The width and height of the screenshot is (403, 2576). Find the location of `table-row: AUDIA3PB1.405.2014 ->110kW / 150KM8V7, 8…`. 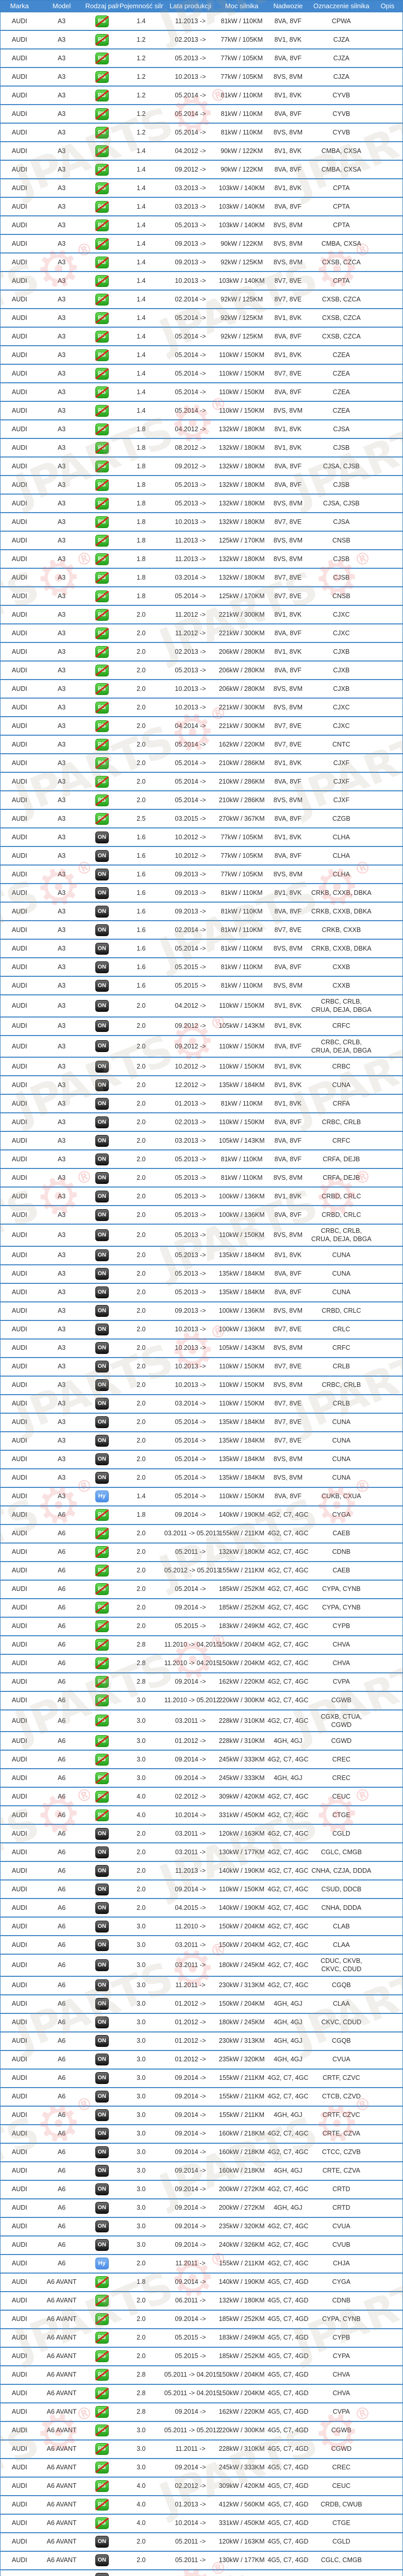

table-row: AUDIA3PB1.405.2014 ->110kW / 150KM8V7, 8… is located at coordinates (202, 373).